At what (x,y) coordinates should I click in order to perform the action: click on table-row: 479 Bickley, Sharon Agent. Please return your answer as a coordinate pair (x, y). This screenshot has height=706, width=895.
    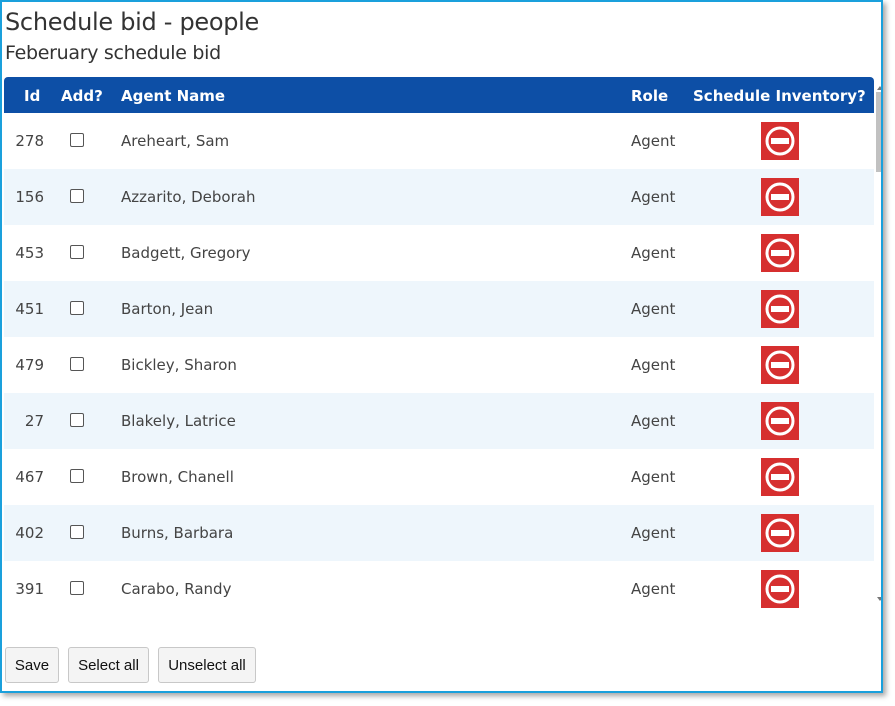
    Looking at the image, I should click on (439, 365).